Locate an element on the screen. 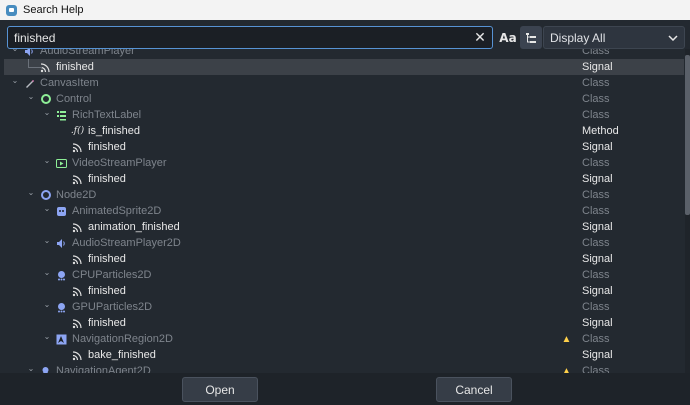  control-icon is located at coordinates (45, 99).